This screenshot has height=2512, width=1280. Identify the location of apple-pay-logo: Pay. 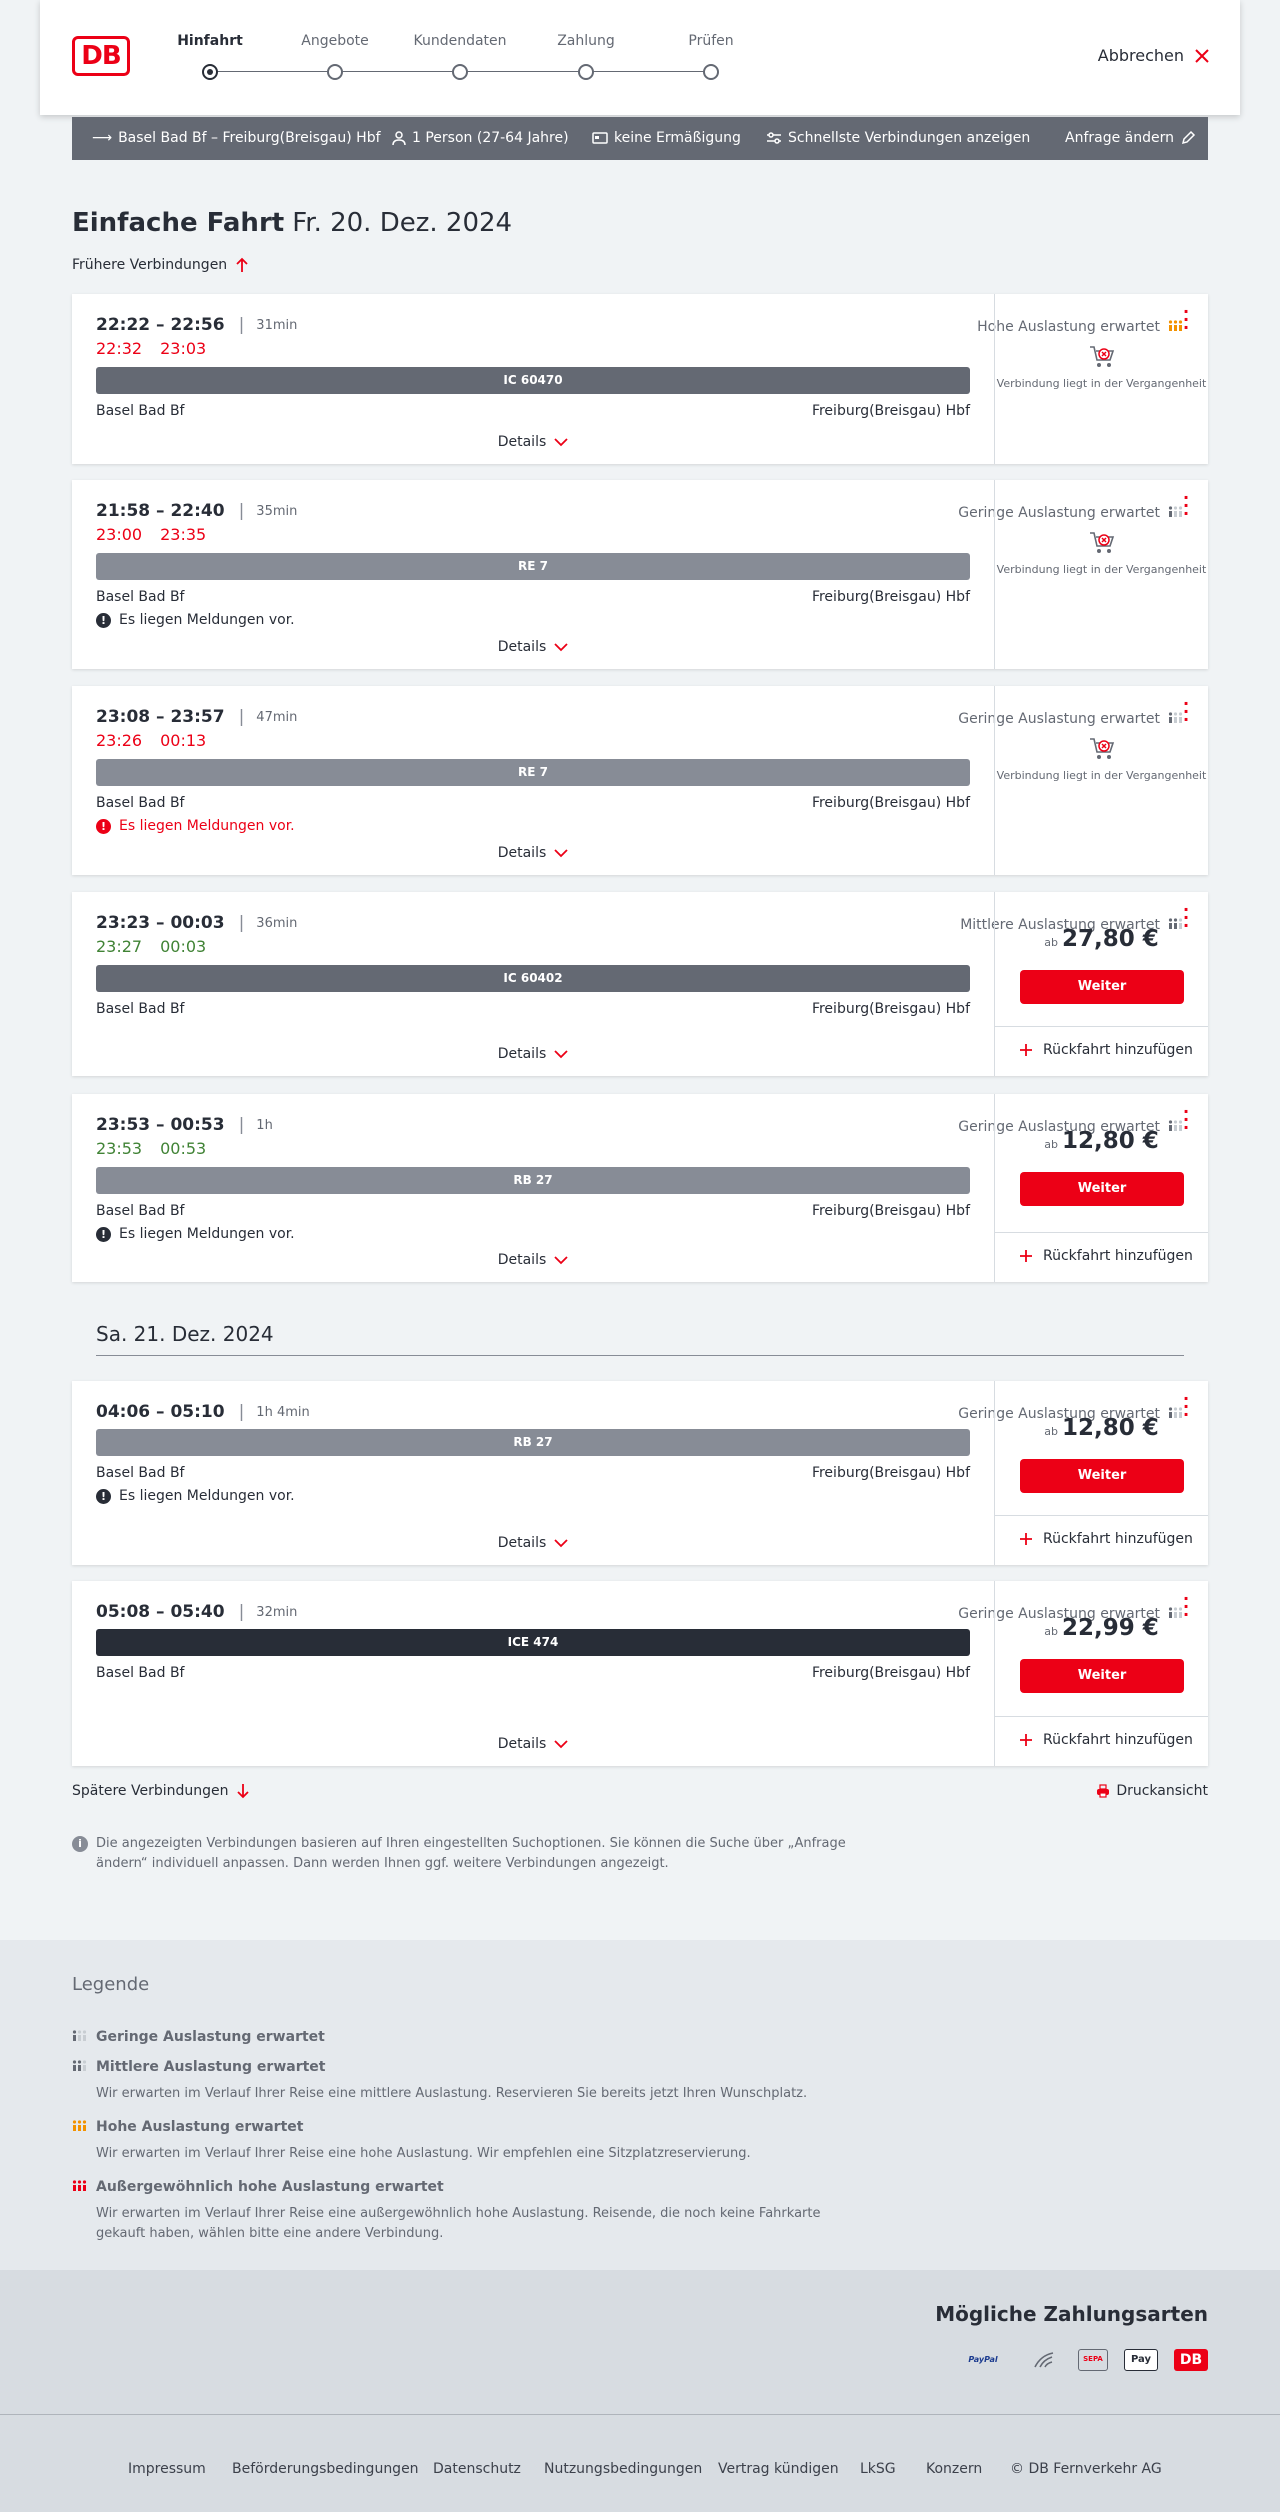
(1141, 2360).